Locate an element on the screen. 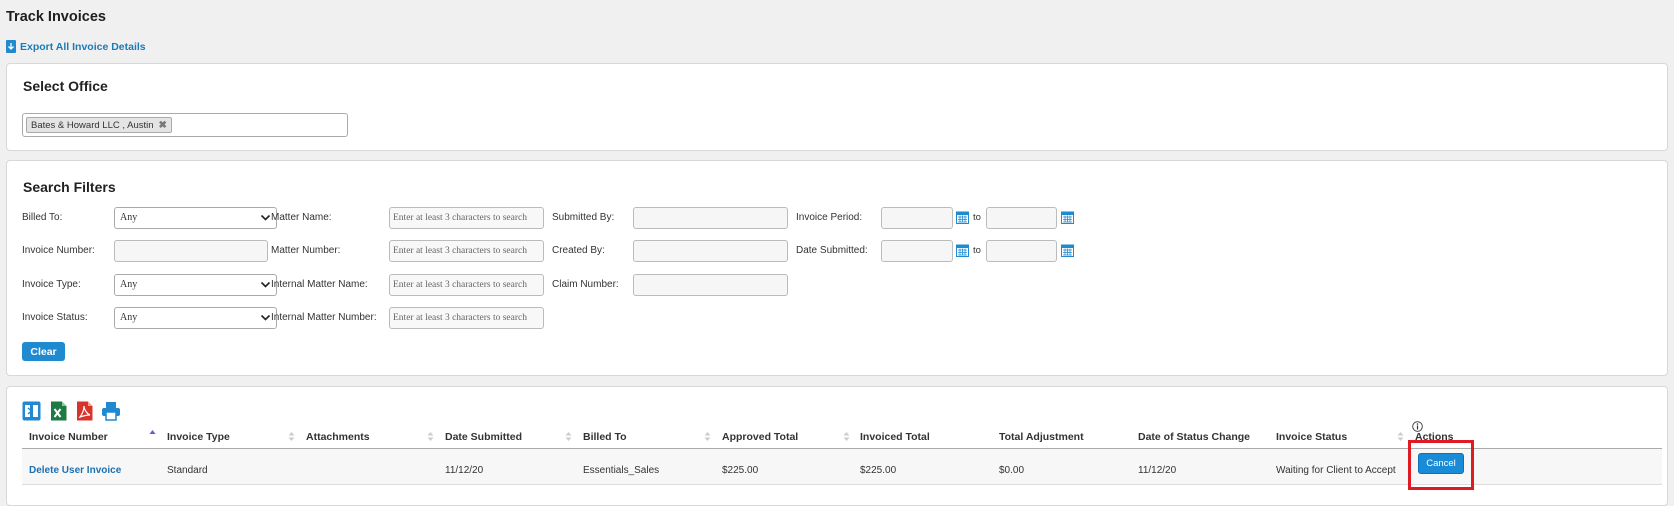  export-all-invoice-details-link: Export All Invoice Details is located at coordinates (76, 46).